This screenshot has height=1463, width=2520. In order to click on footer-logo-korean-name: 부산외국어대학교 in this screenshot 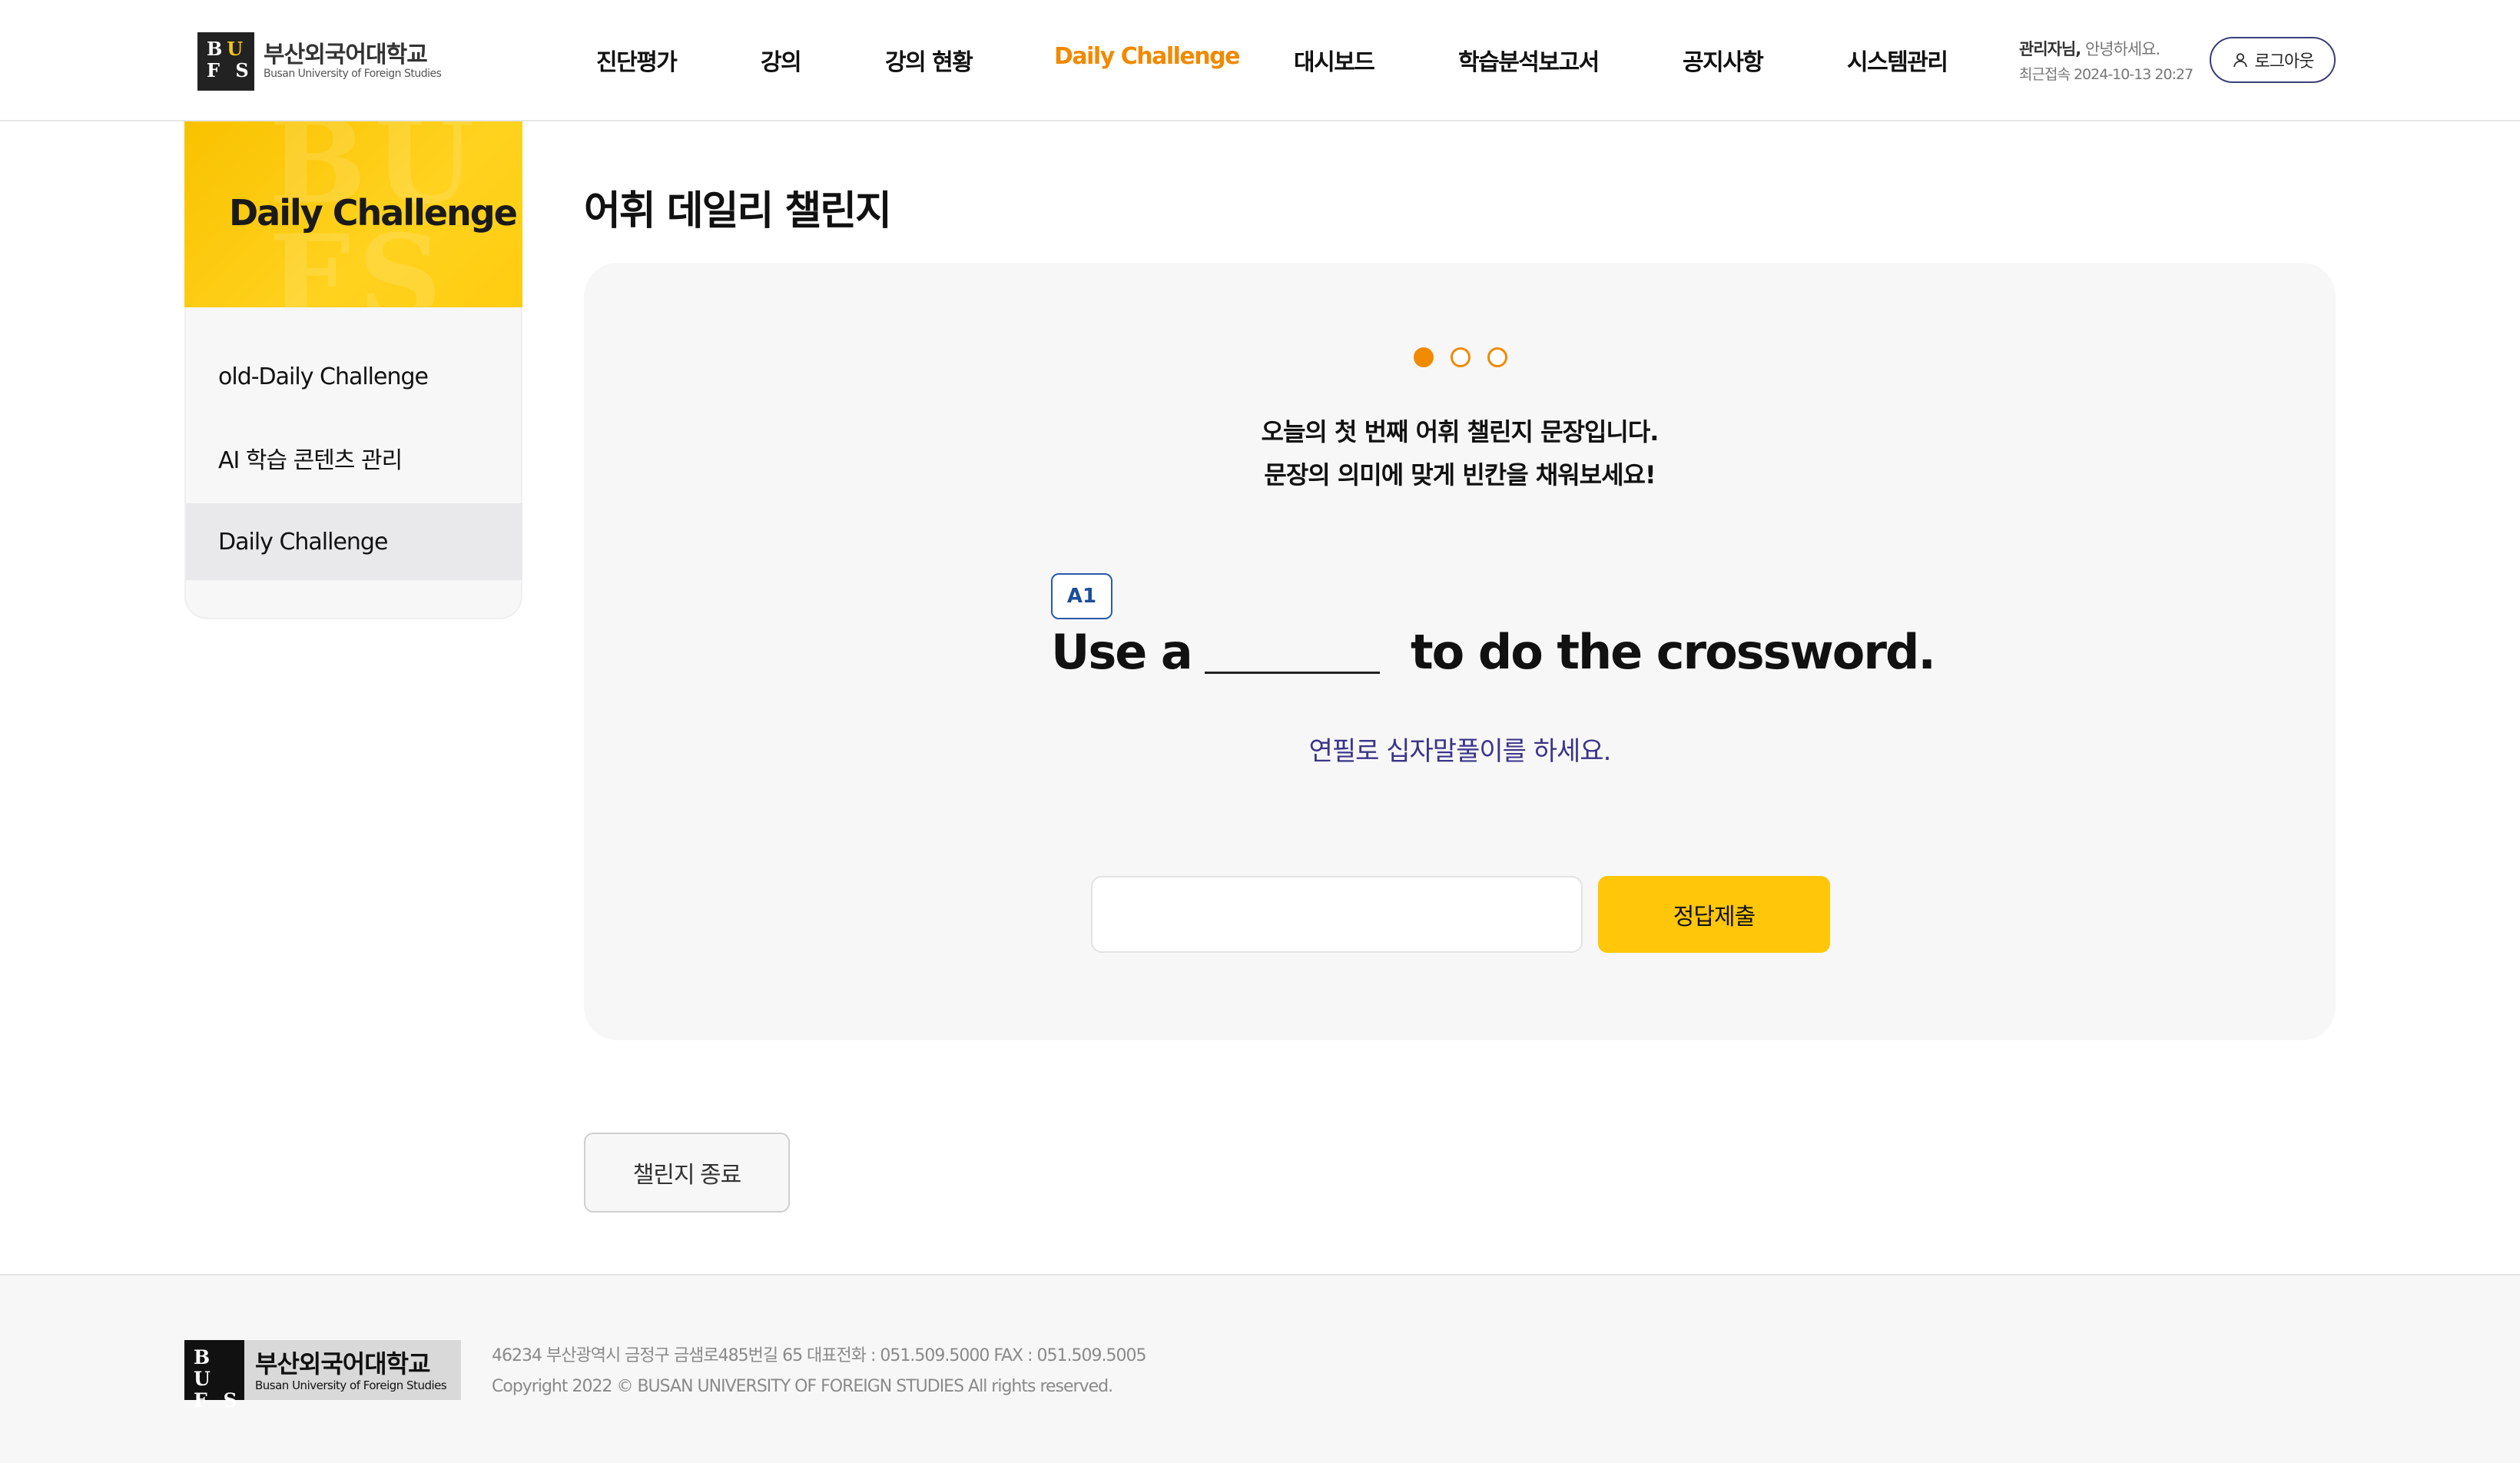, I will do `click(343, 1363)`.